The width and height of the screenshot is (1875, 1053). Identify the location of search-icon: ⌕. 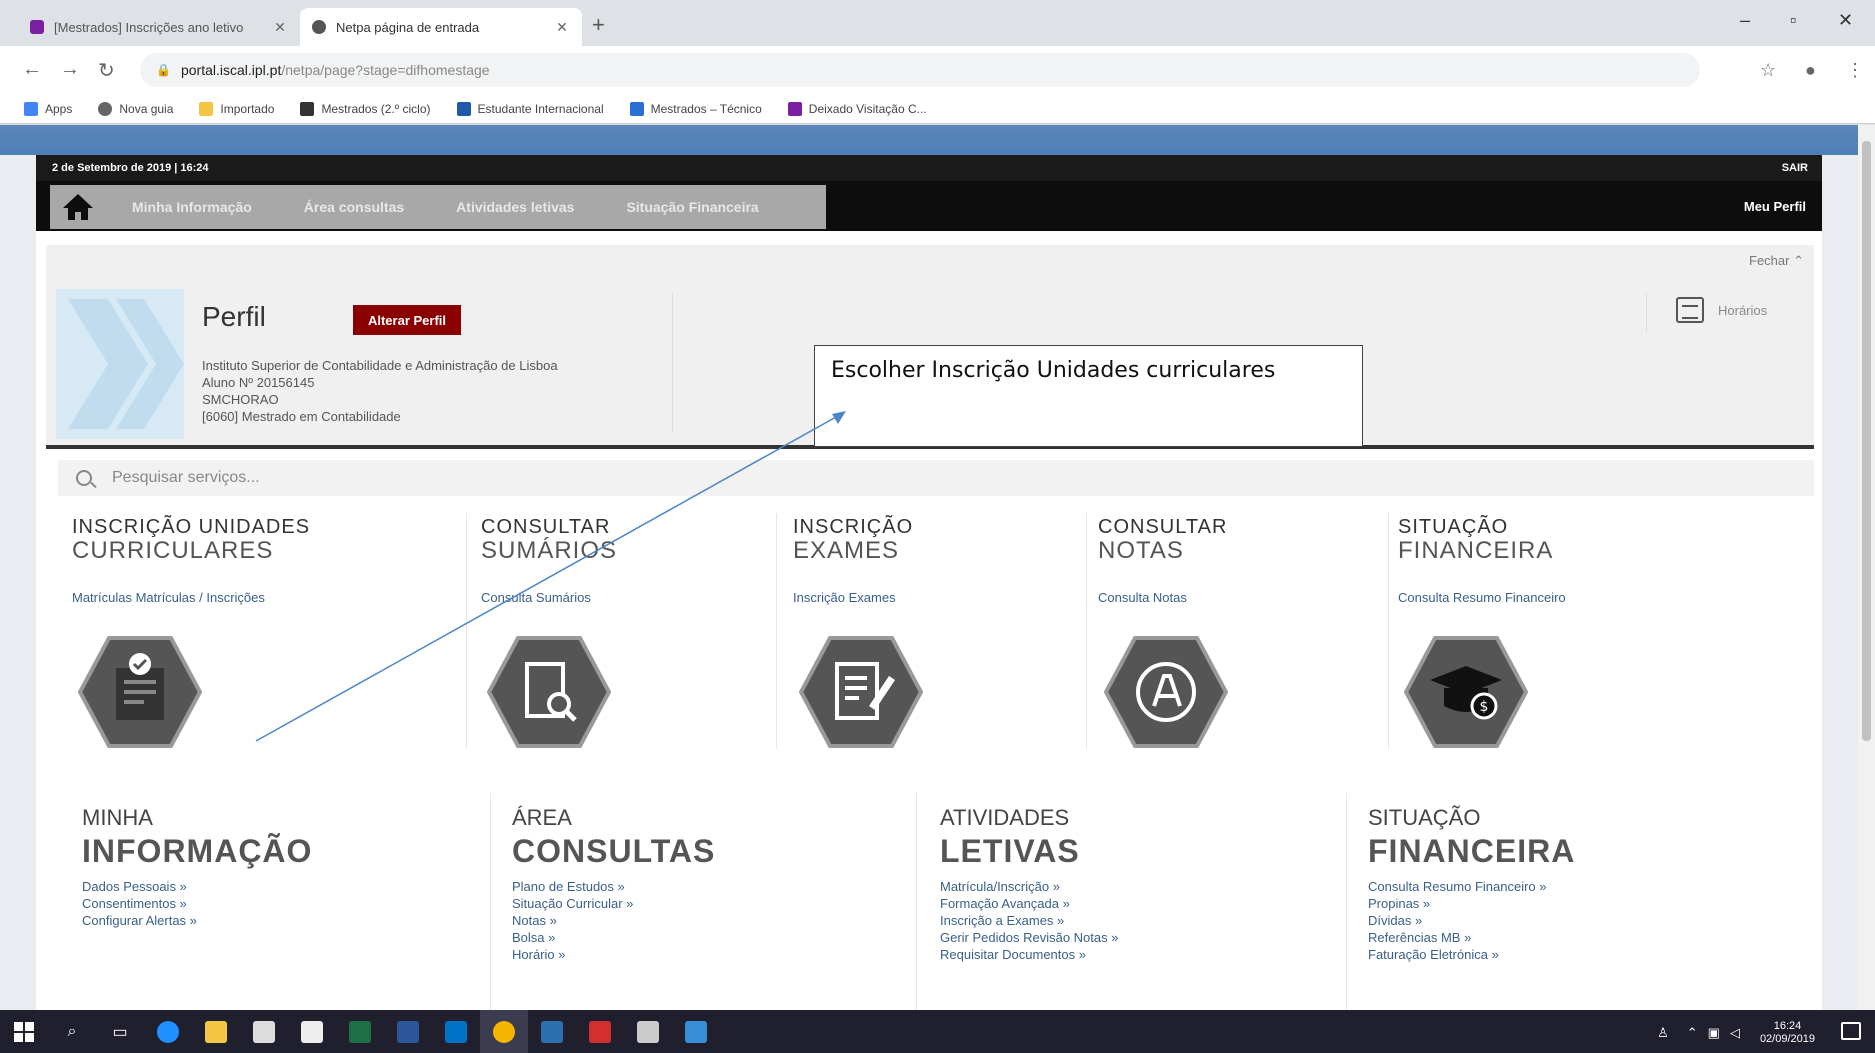
(72, 1031).